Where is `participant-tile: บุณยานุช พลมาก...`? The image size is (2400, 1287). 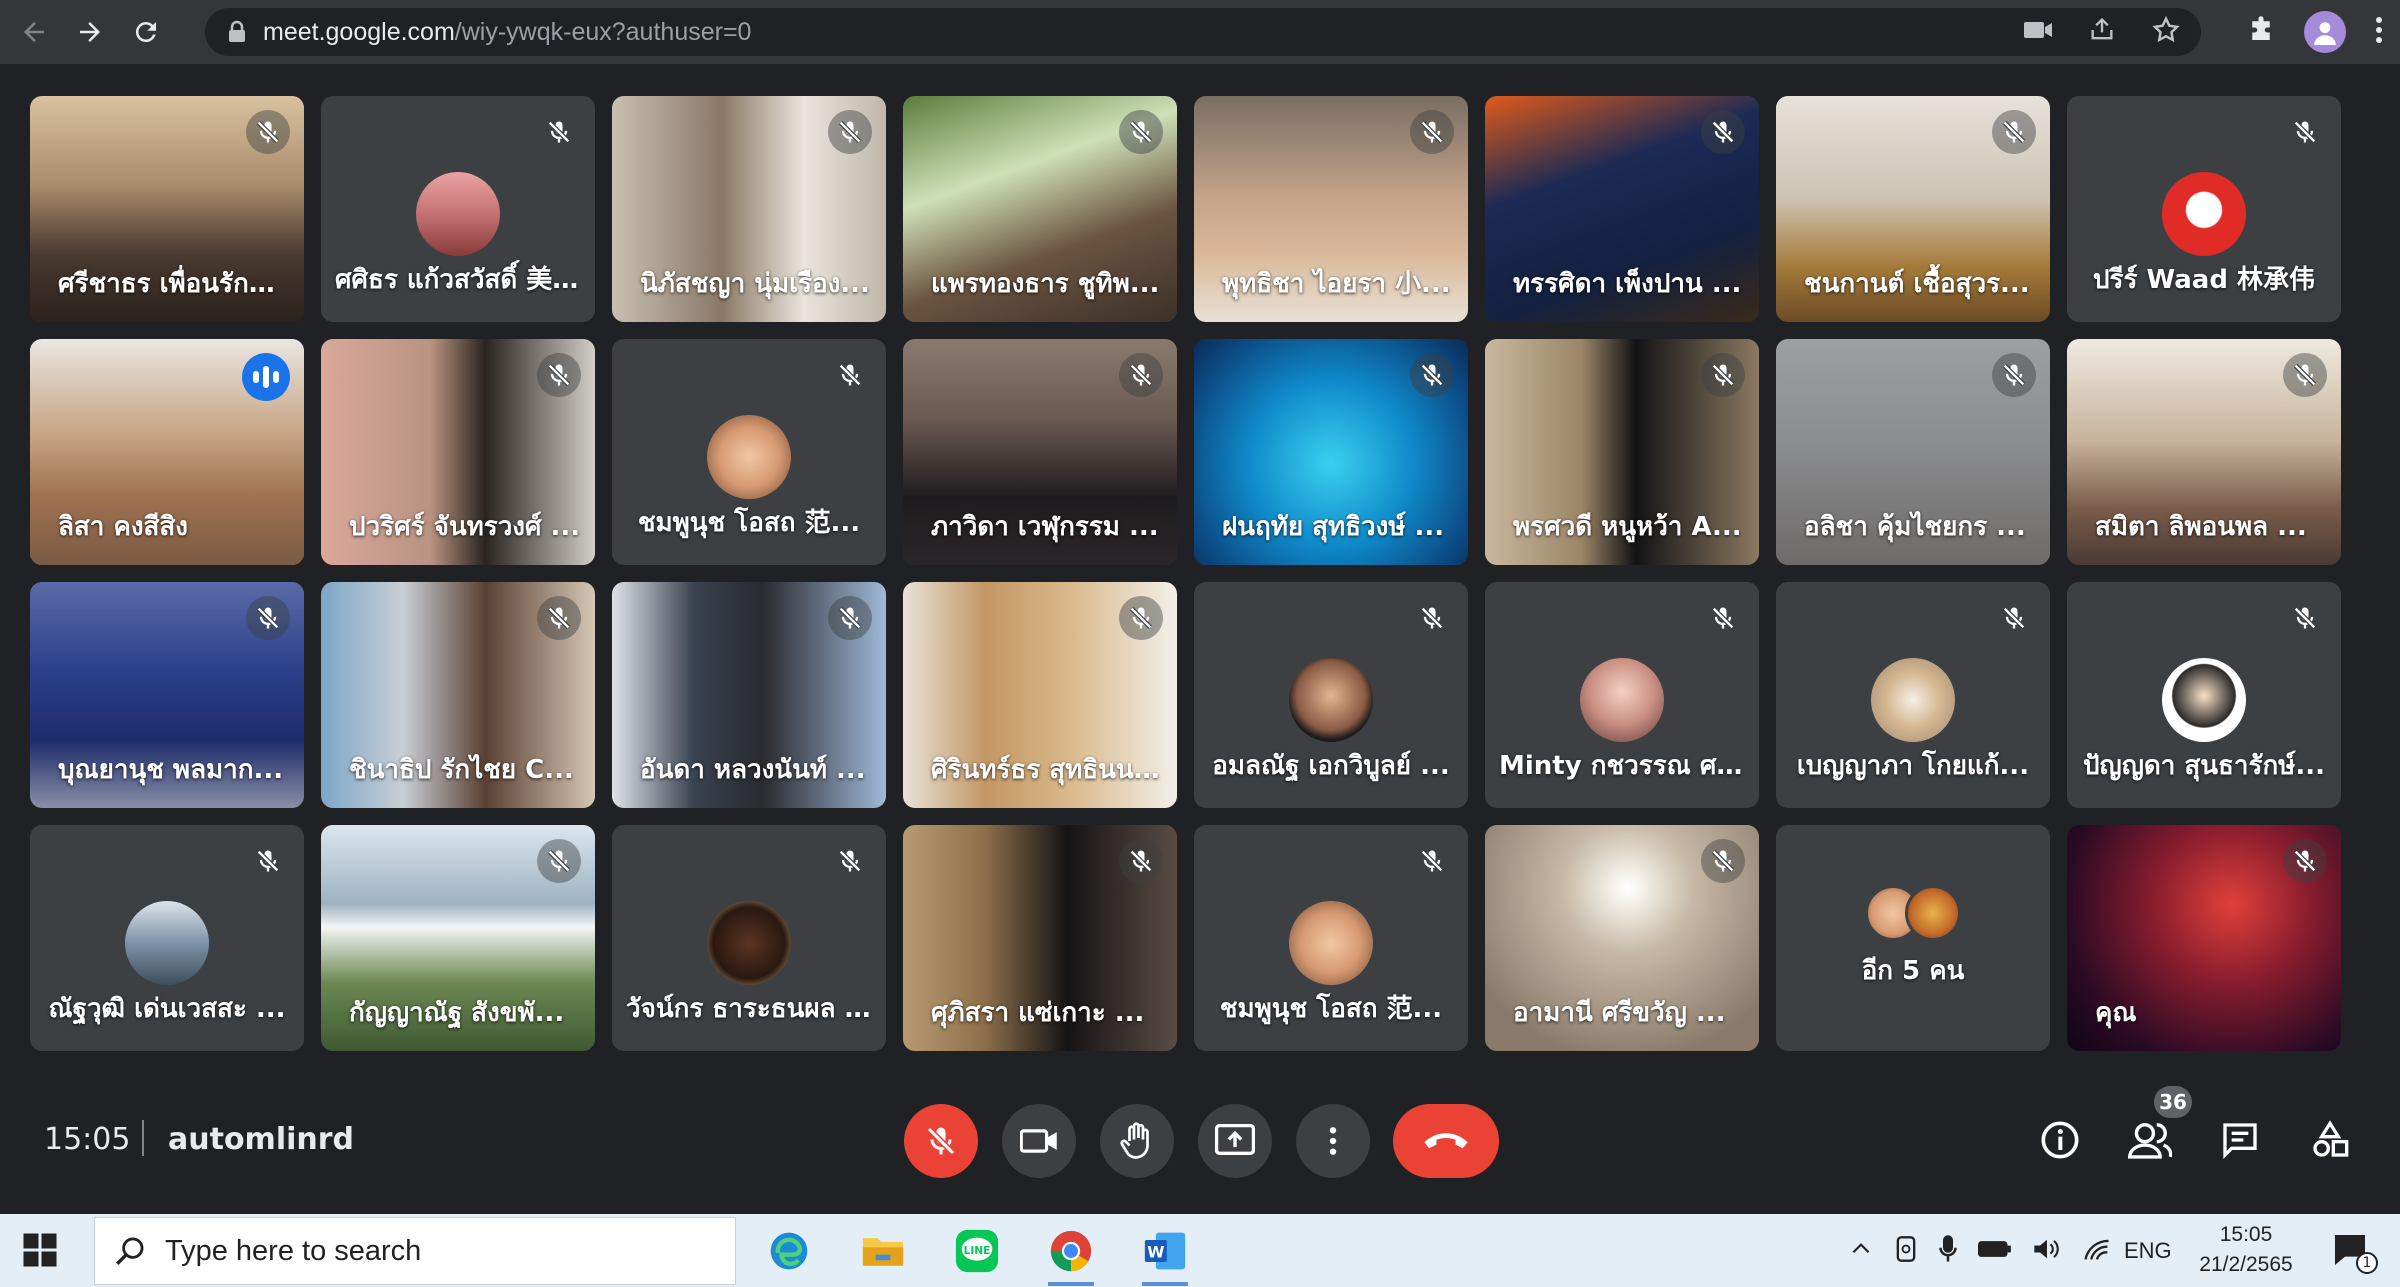 participant-tile: บุณยานุช พลมาก... is located at coordinates (167, 695).